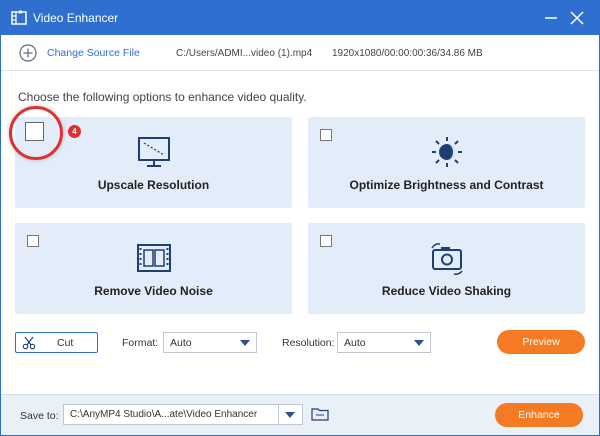  I want to click on cut-button: Cut, so click(56, 342).